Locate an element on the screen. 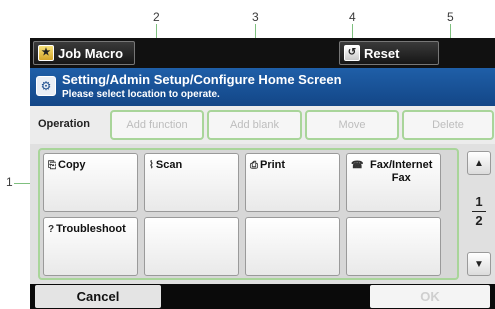 Image resolution: width=495 pixels, height=309 pixels. callout-4: 4 is located at coordinates (352, 17).